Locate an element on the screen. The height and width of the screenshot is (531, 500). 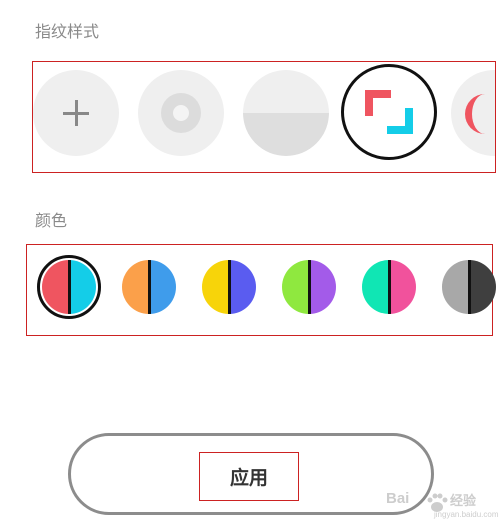
half-circle-icon is located at coordinates (286, 134).